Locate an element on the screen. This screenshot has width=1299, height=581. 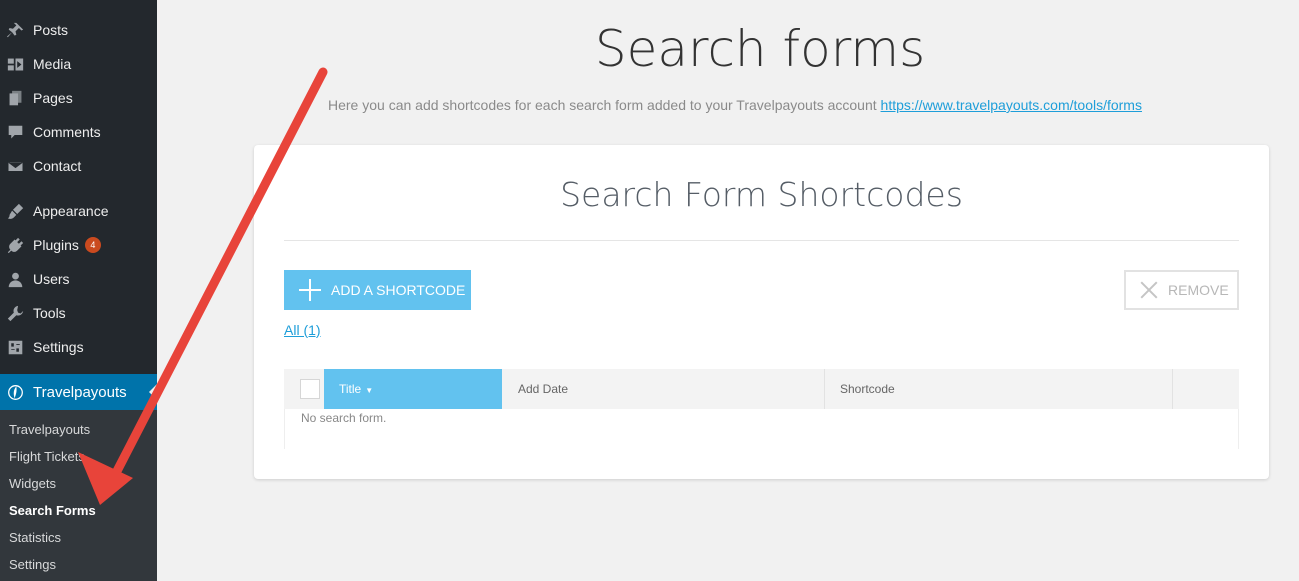
wrench-icon is located at coordinates (15, 313).